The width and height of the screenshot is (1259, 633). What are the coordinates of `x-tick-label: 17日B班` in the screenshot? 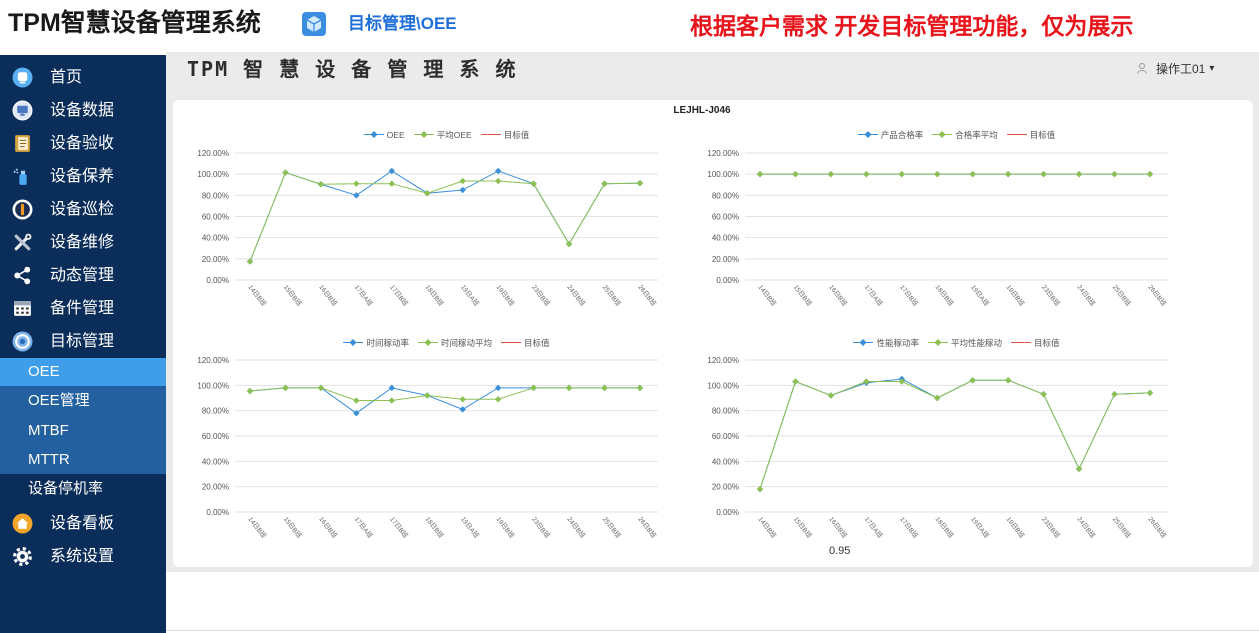 It's located at (399, 527).